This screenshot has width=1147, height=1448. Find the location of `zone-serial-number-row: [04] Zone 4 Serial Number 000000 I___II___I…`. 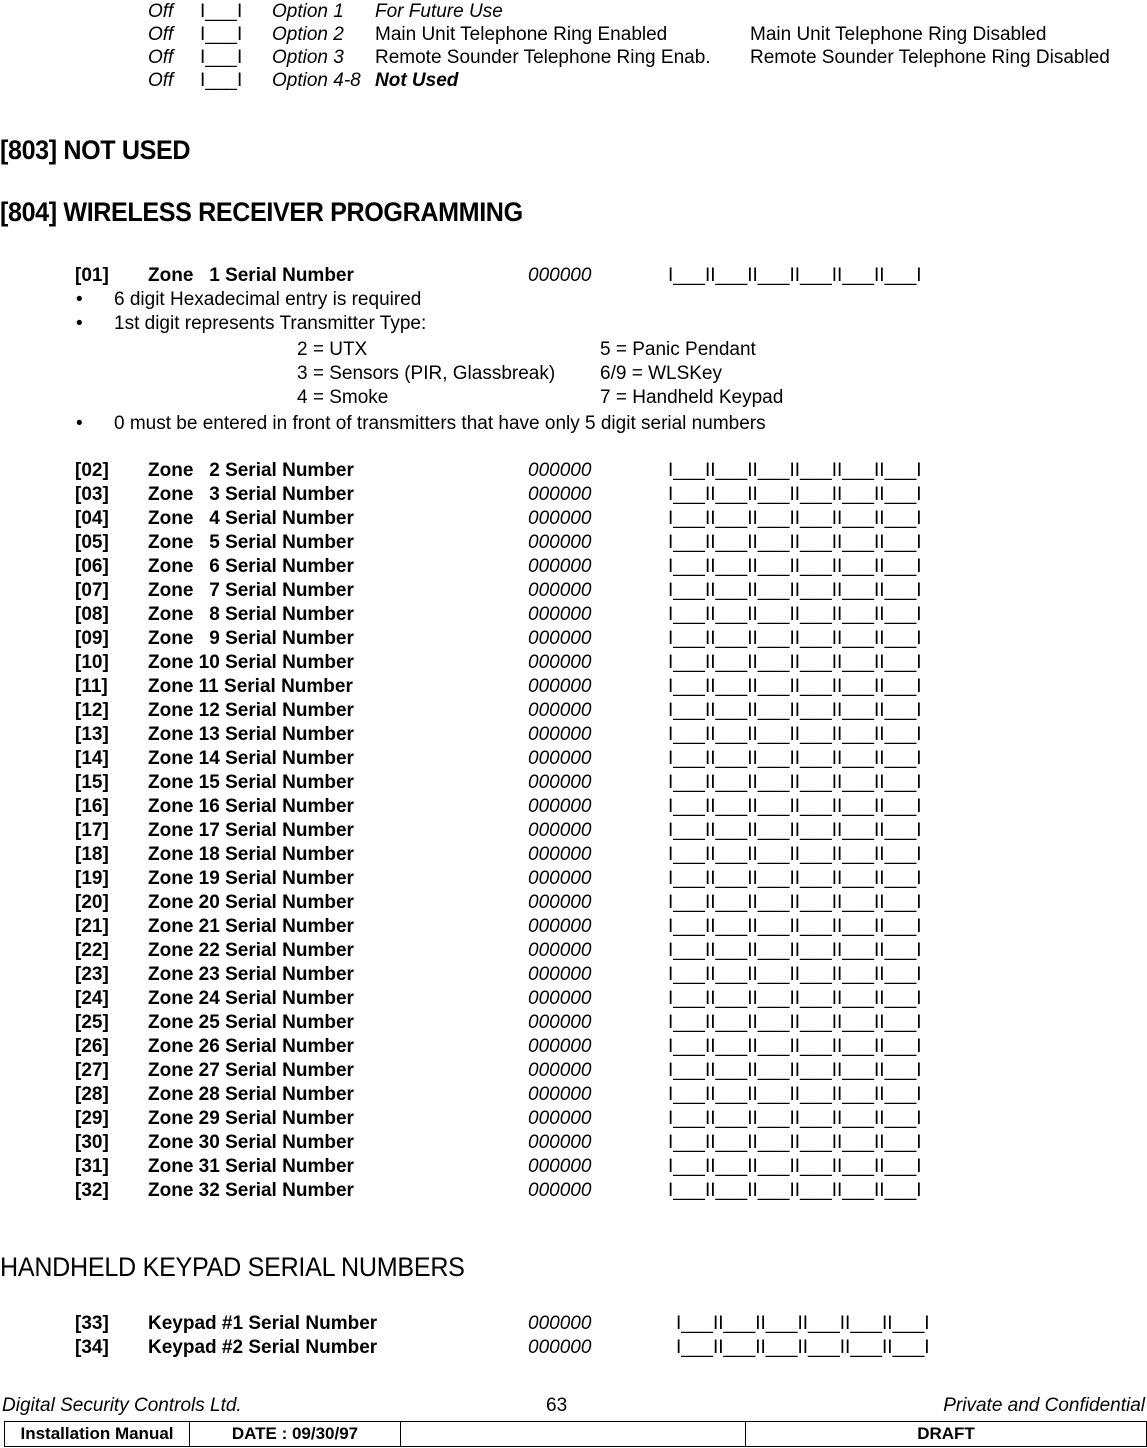

zone-serial-number-row: [04] Zone 4 Serial Number 000000 I___II___I… is located at coordinates (573, 519).